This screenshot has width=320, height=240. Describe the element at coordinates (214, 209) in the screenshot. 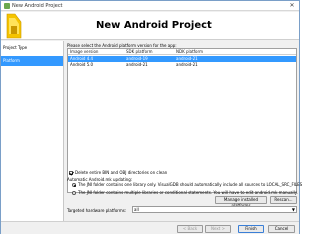

I see `targeted-platforms-select: all ▼` at that location.